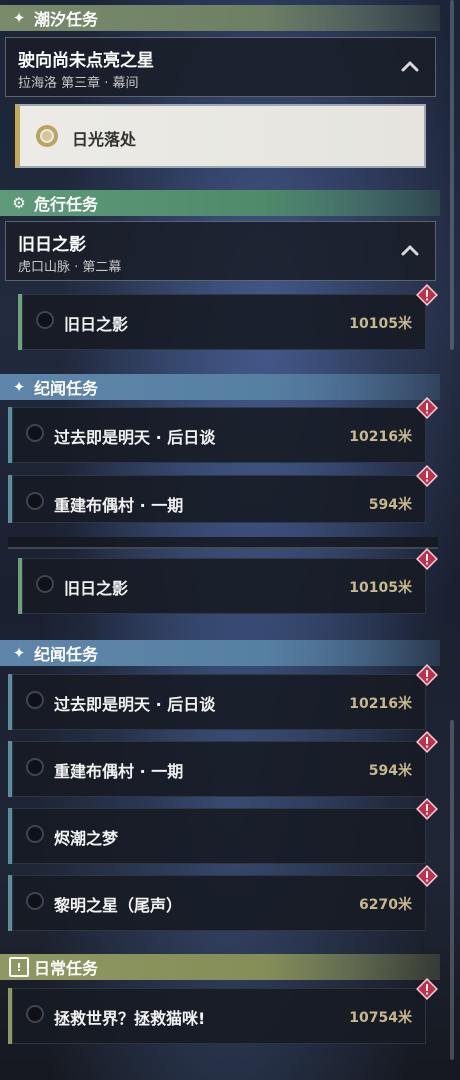  Describe the element at coordinates (385, 905) in the screenshot. I see `task-distance: 6270米` at that location.